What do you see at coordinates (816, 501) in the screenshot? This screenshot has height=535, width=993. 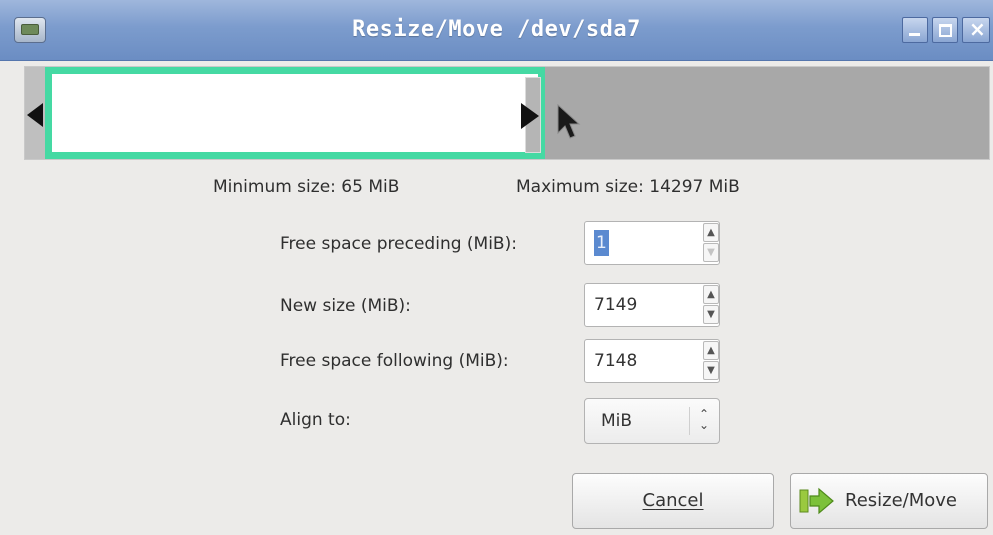 I see `green-arrow-icon` at bounding box center [816, 501].